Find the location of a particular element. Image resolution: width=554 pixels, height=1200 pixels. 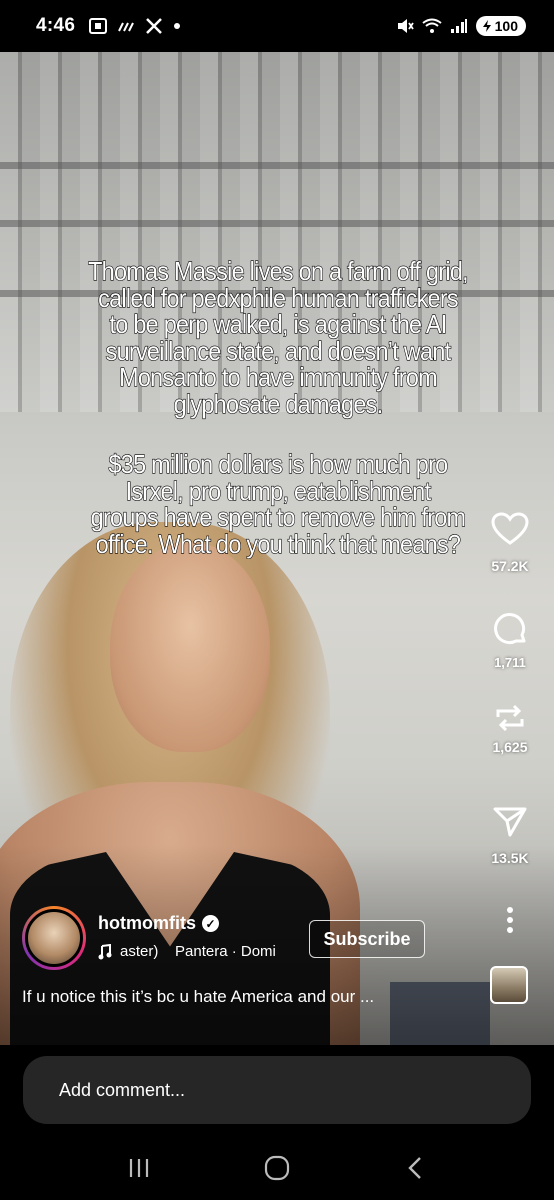

caption-line: surveillance state, and doesn’t want is located at coordinates (278, 350).